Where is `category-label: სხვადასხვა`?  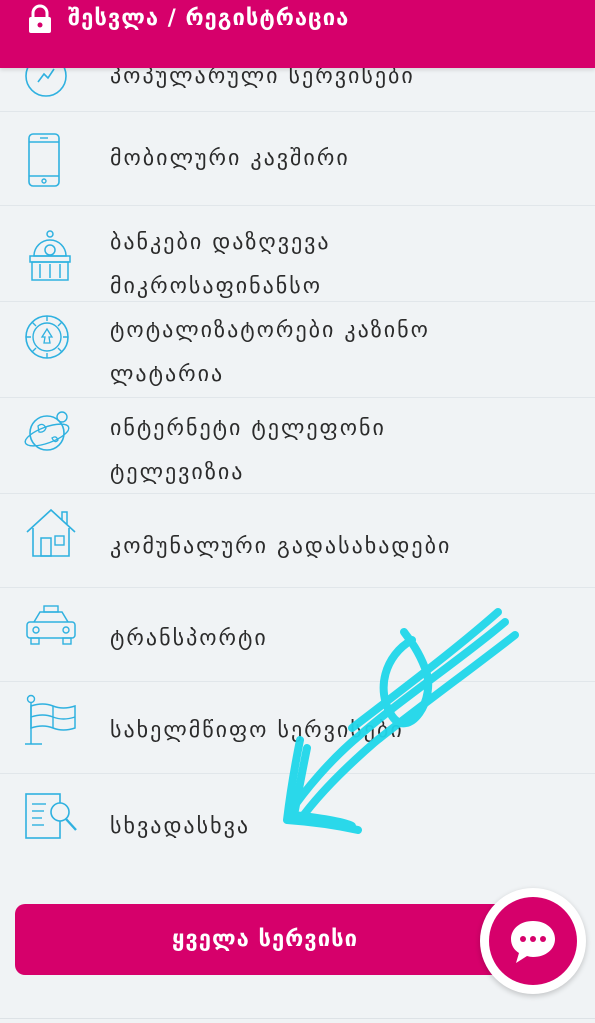
category-label: სხვადასხვა is located at coordinates (180, 826).